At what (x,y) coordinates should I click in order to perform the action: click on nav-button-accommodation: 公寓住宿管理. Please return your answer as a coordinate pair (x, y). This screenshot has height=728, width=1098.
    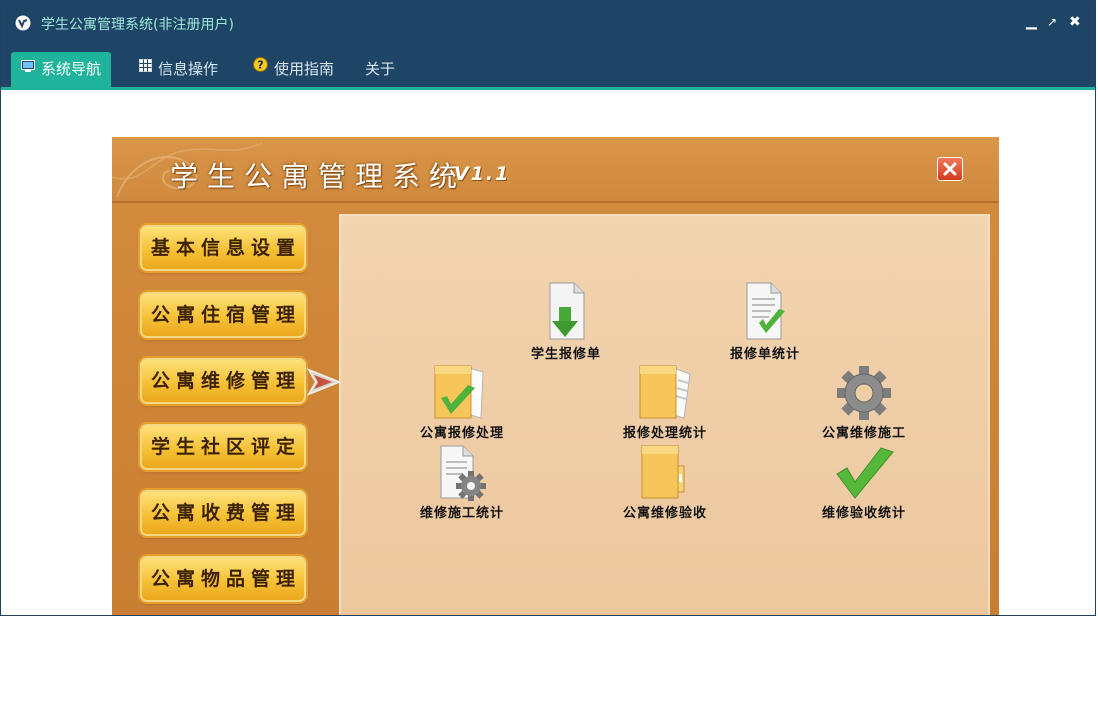
    Looking at the image, I should click on (223, 315).